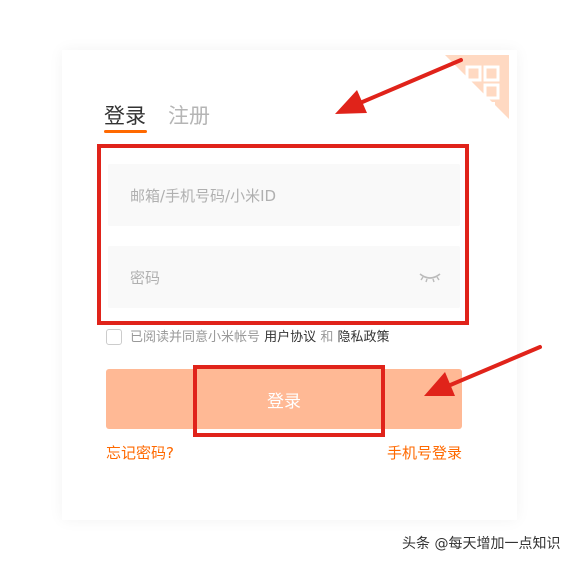  Describe the element at coordinates (477, 87) in the screenshot. I see `qr-code-login-corner` at that location.